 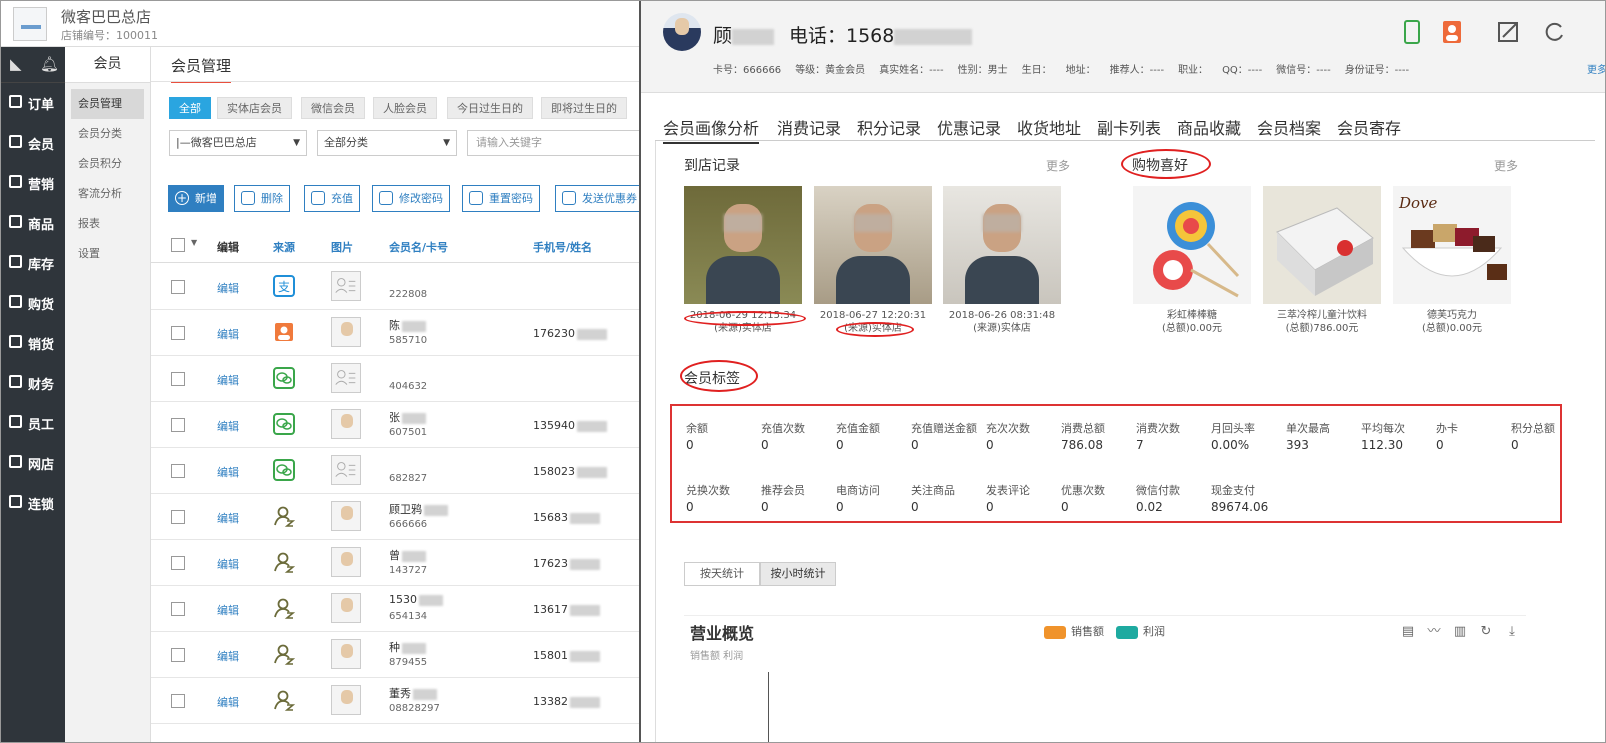 I want to click on subnav-item-member-points: 会员积分, so click(x=107, y=164).